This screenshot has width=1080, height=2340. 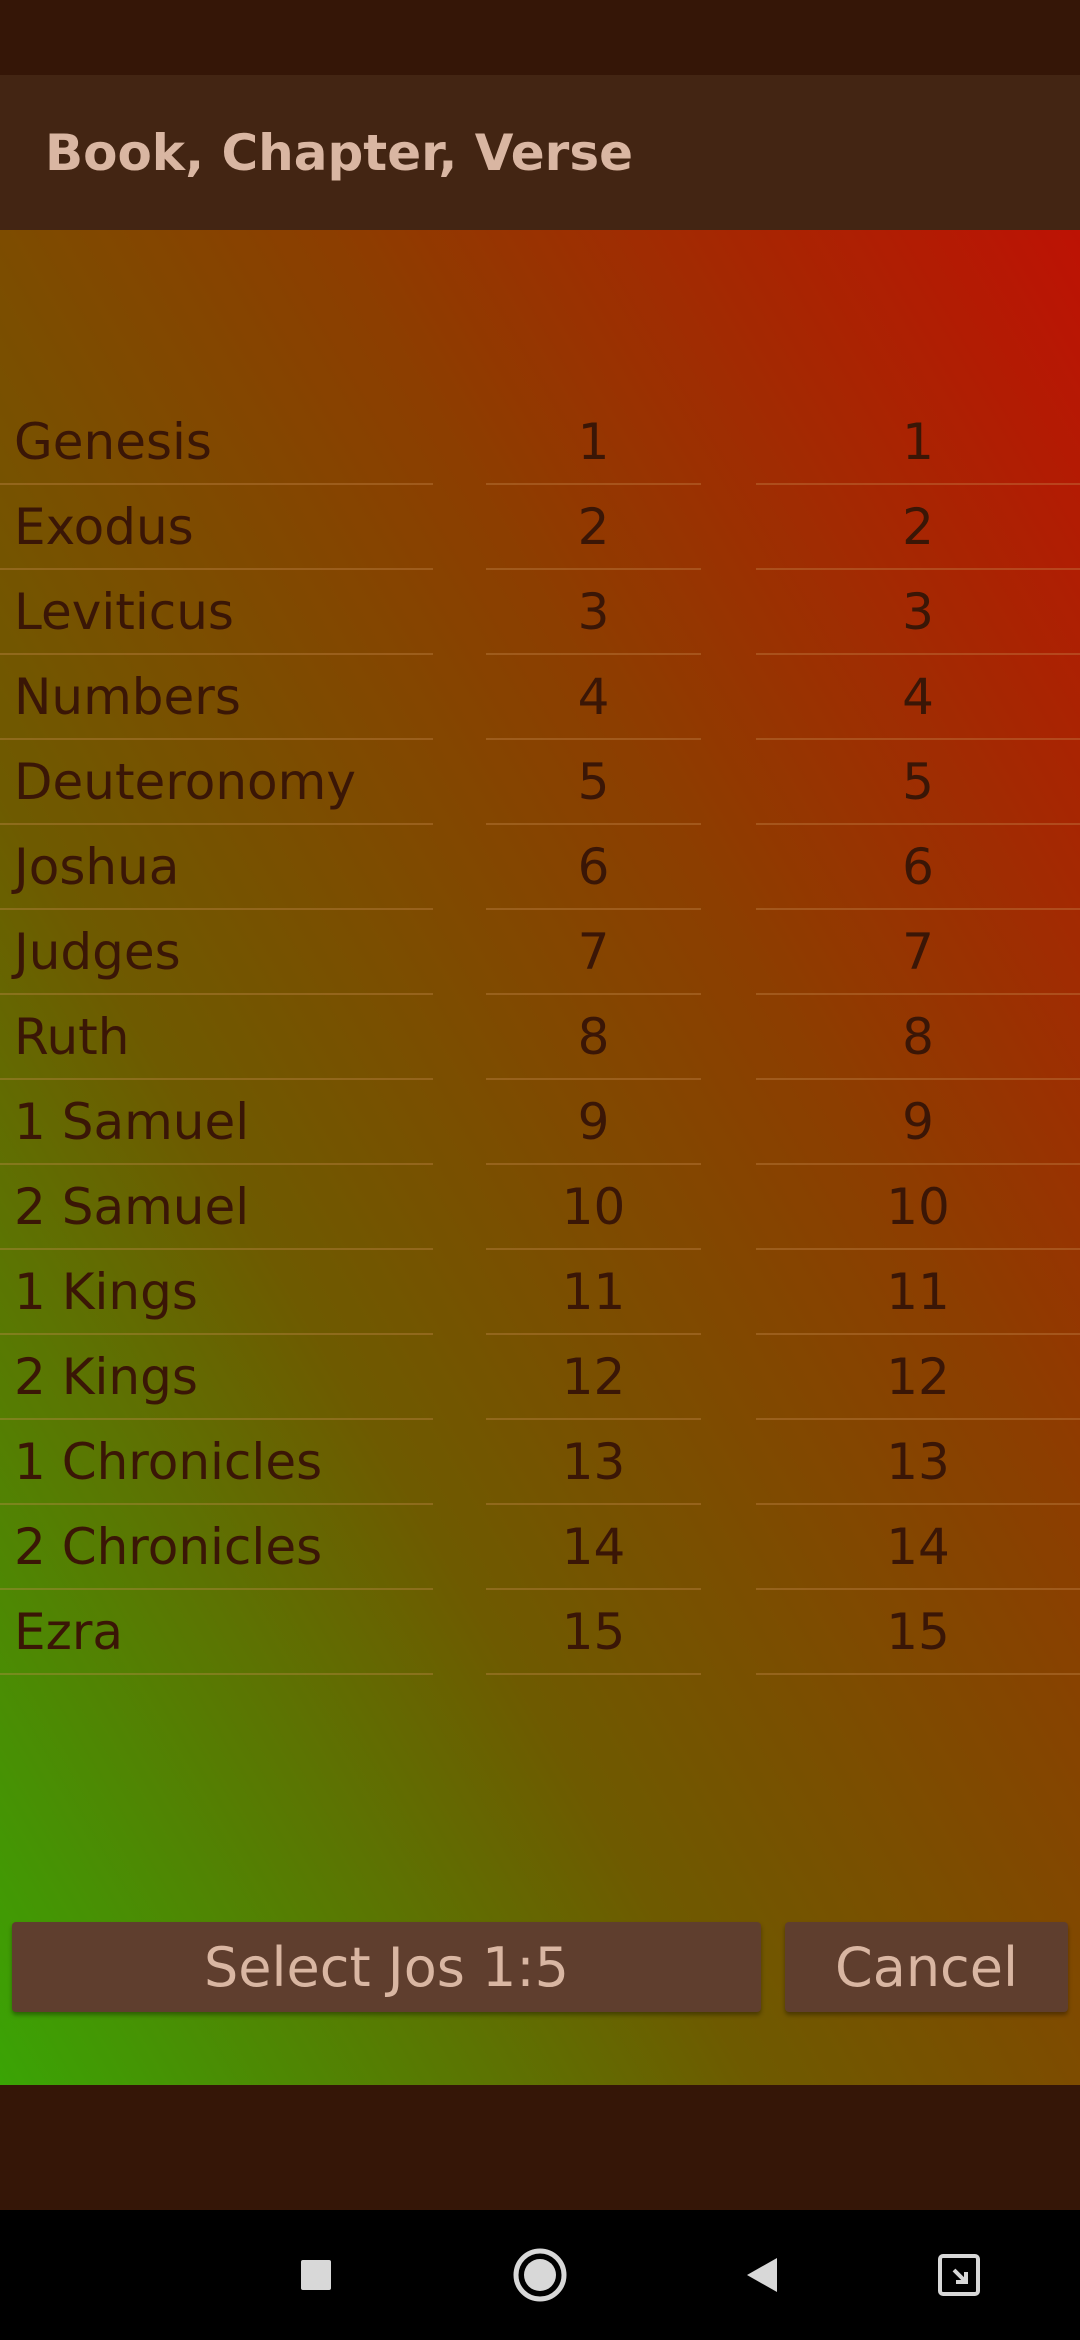 I want to click on verse-item: 13, so click(x=918, y=1462).